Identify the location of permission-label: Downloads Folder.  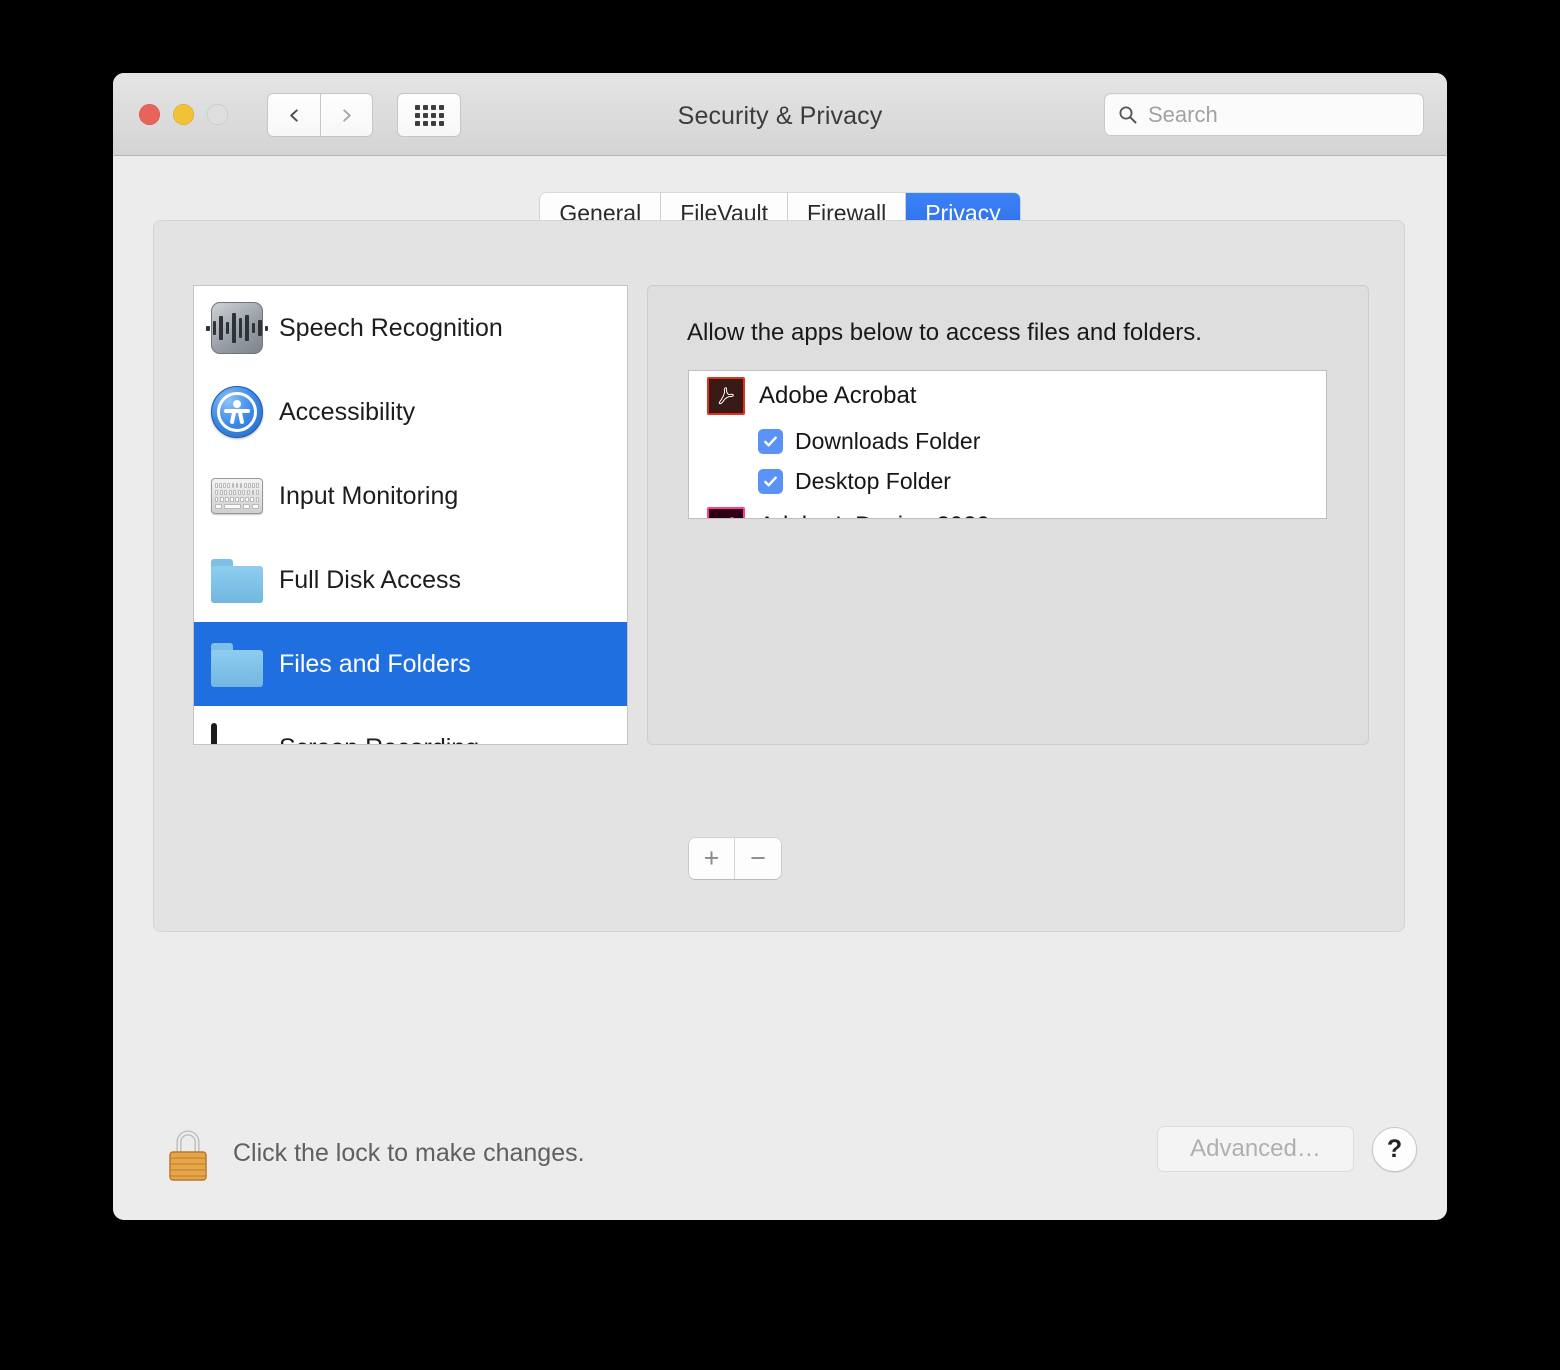
(888, 440).